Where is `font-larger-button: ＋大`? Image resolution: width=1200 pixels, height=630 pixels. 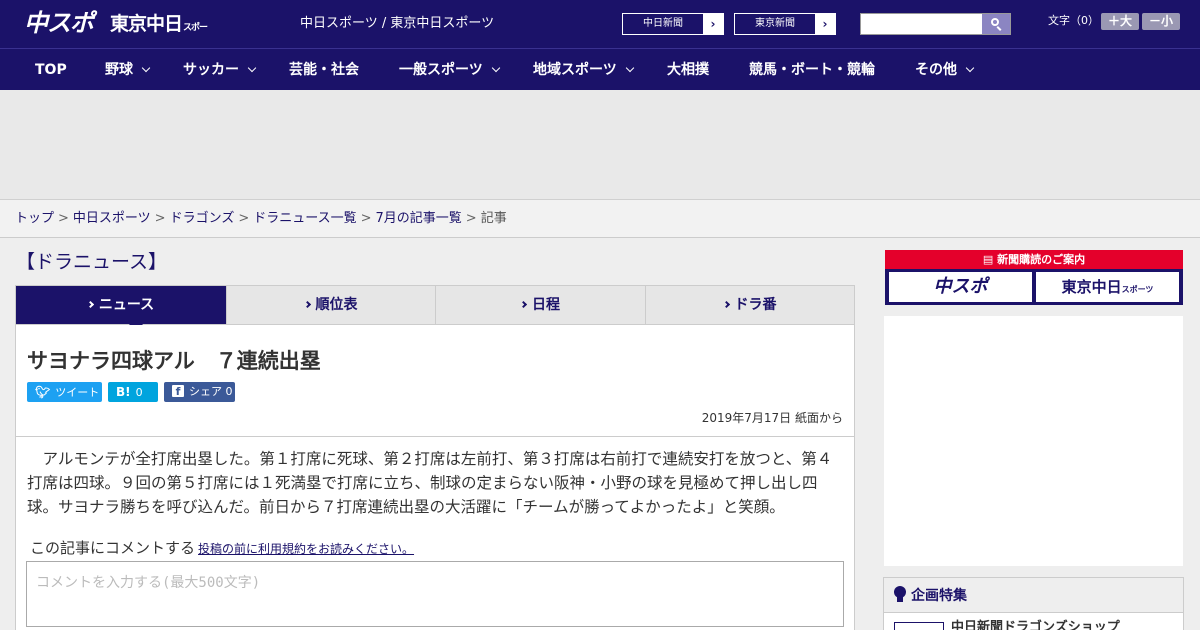 font-larger-button: ＋大 is located at coordinates (1120, 21).